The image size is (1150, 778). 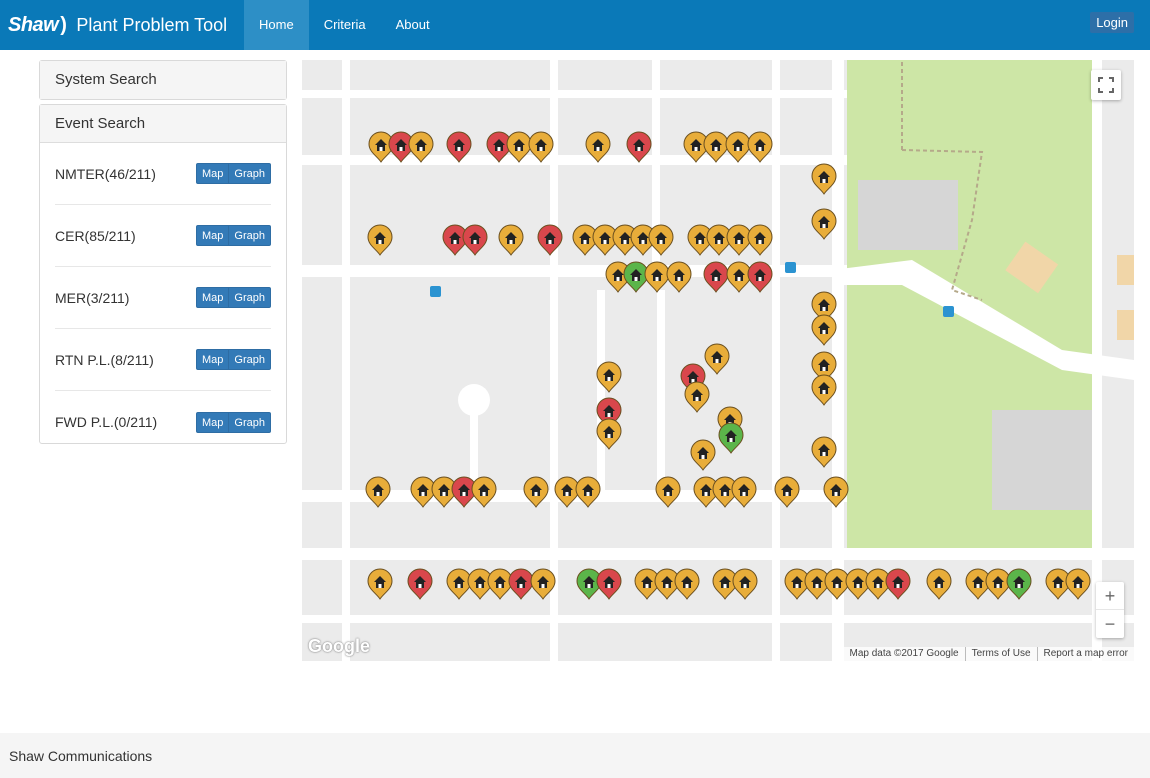 I want to click on nav-home: Home, so click(x=276, y=25).